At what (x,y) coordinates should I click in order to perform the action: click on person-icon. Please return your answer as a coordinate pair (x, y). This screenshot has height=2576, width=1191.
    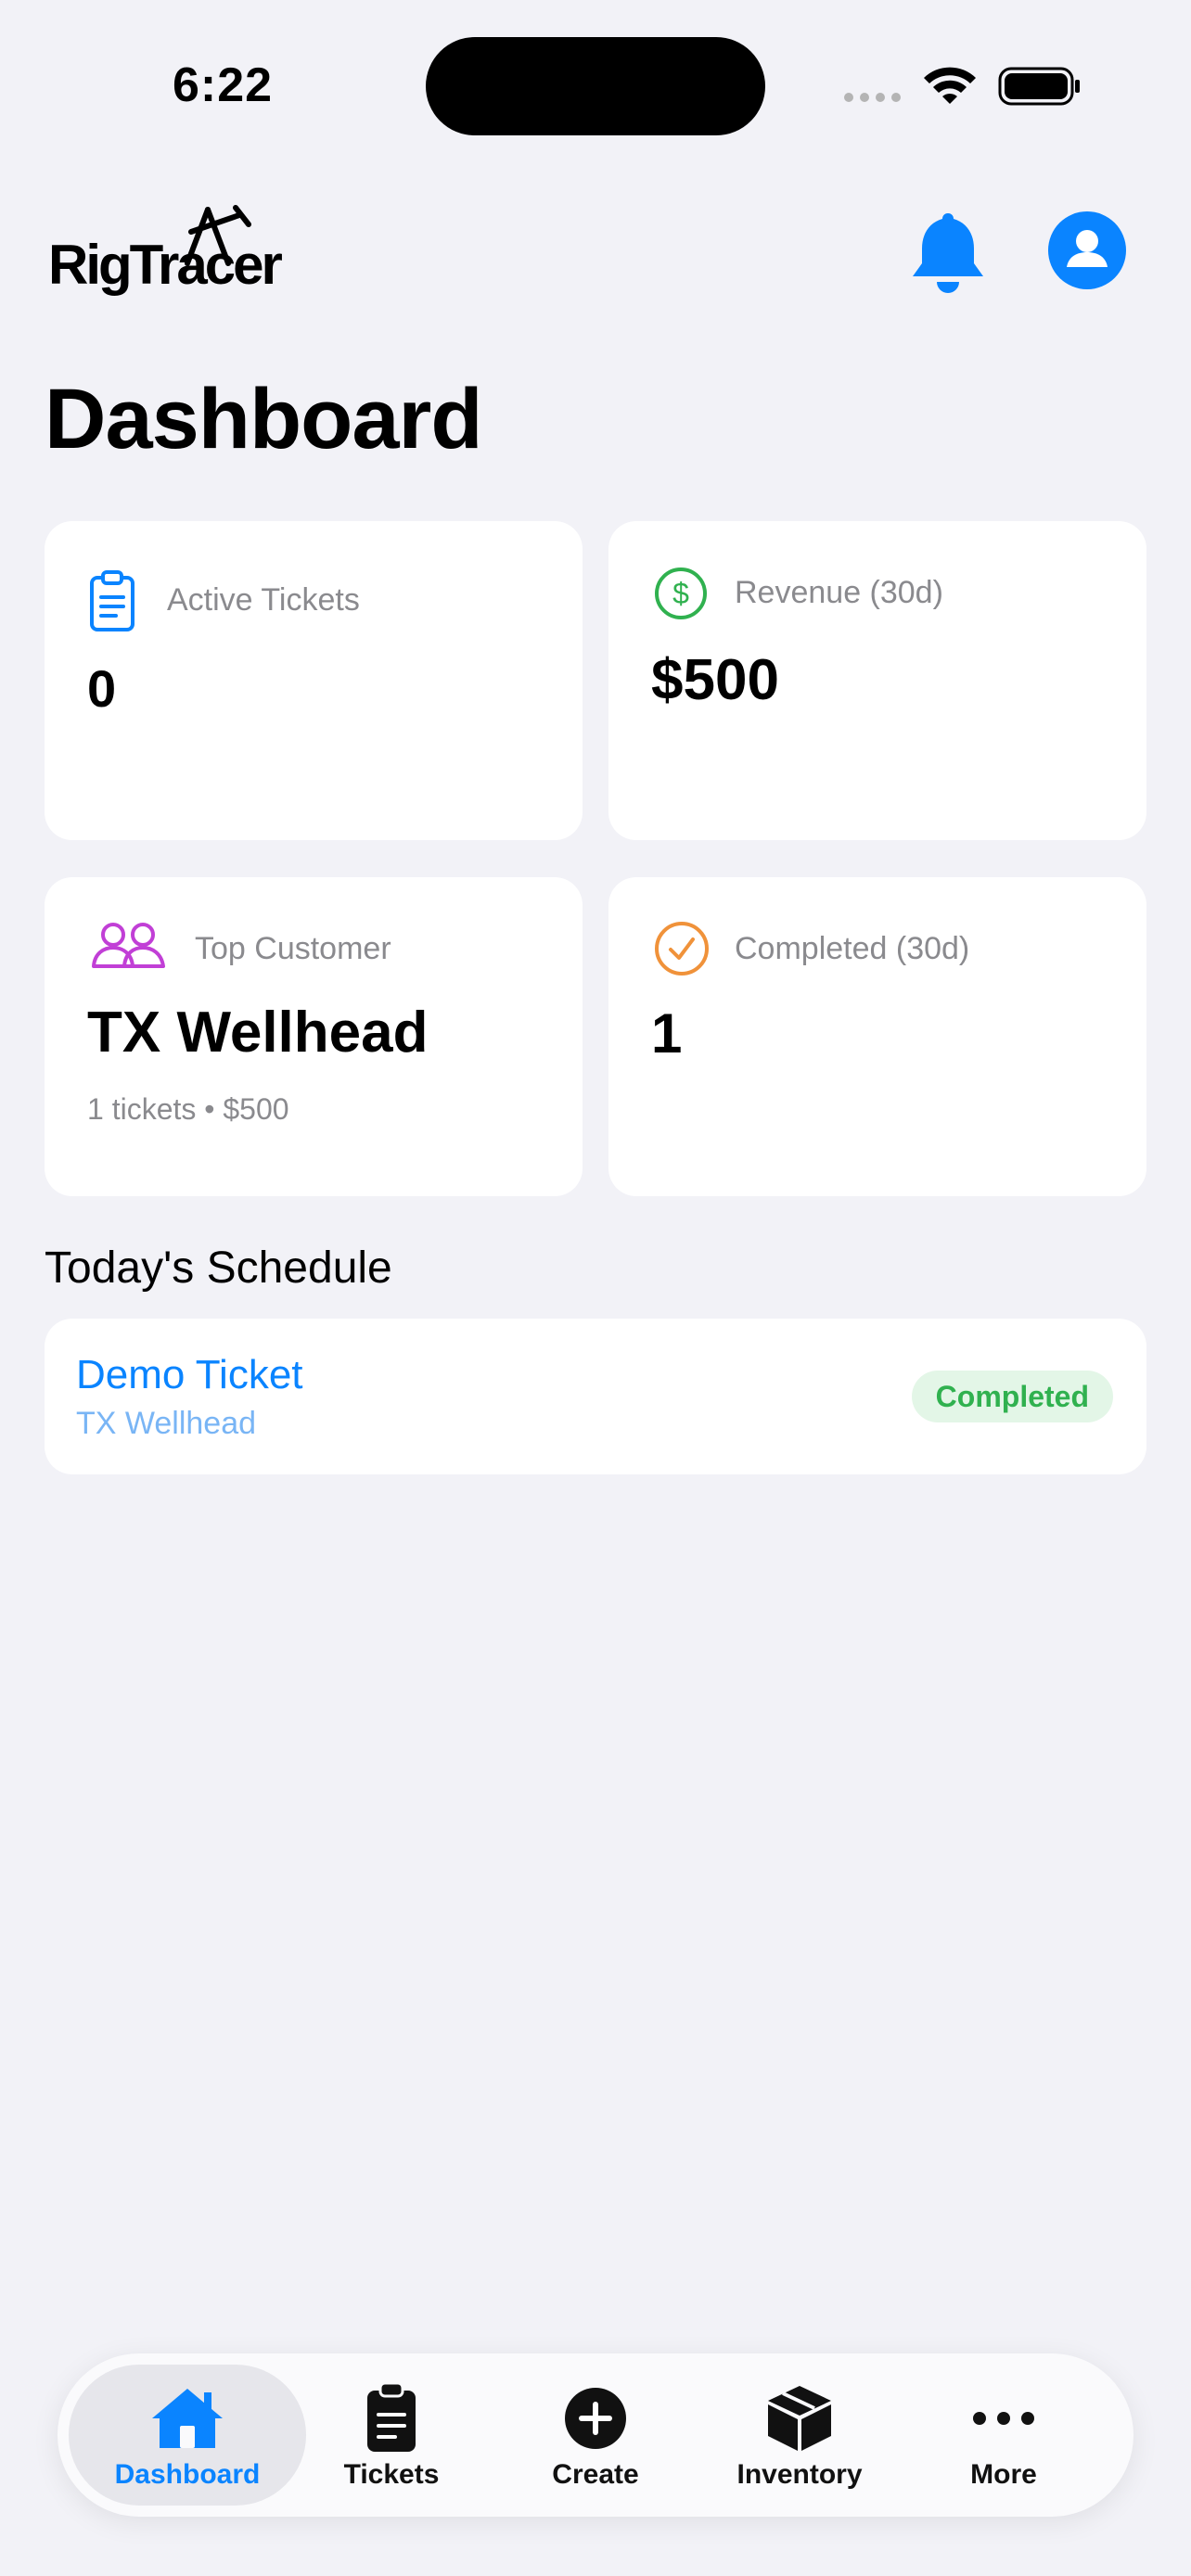
    Looking at the image, I should click on (1087, 249).